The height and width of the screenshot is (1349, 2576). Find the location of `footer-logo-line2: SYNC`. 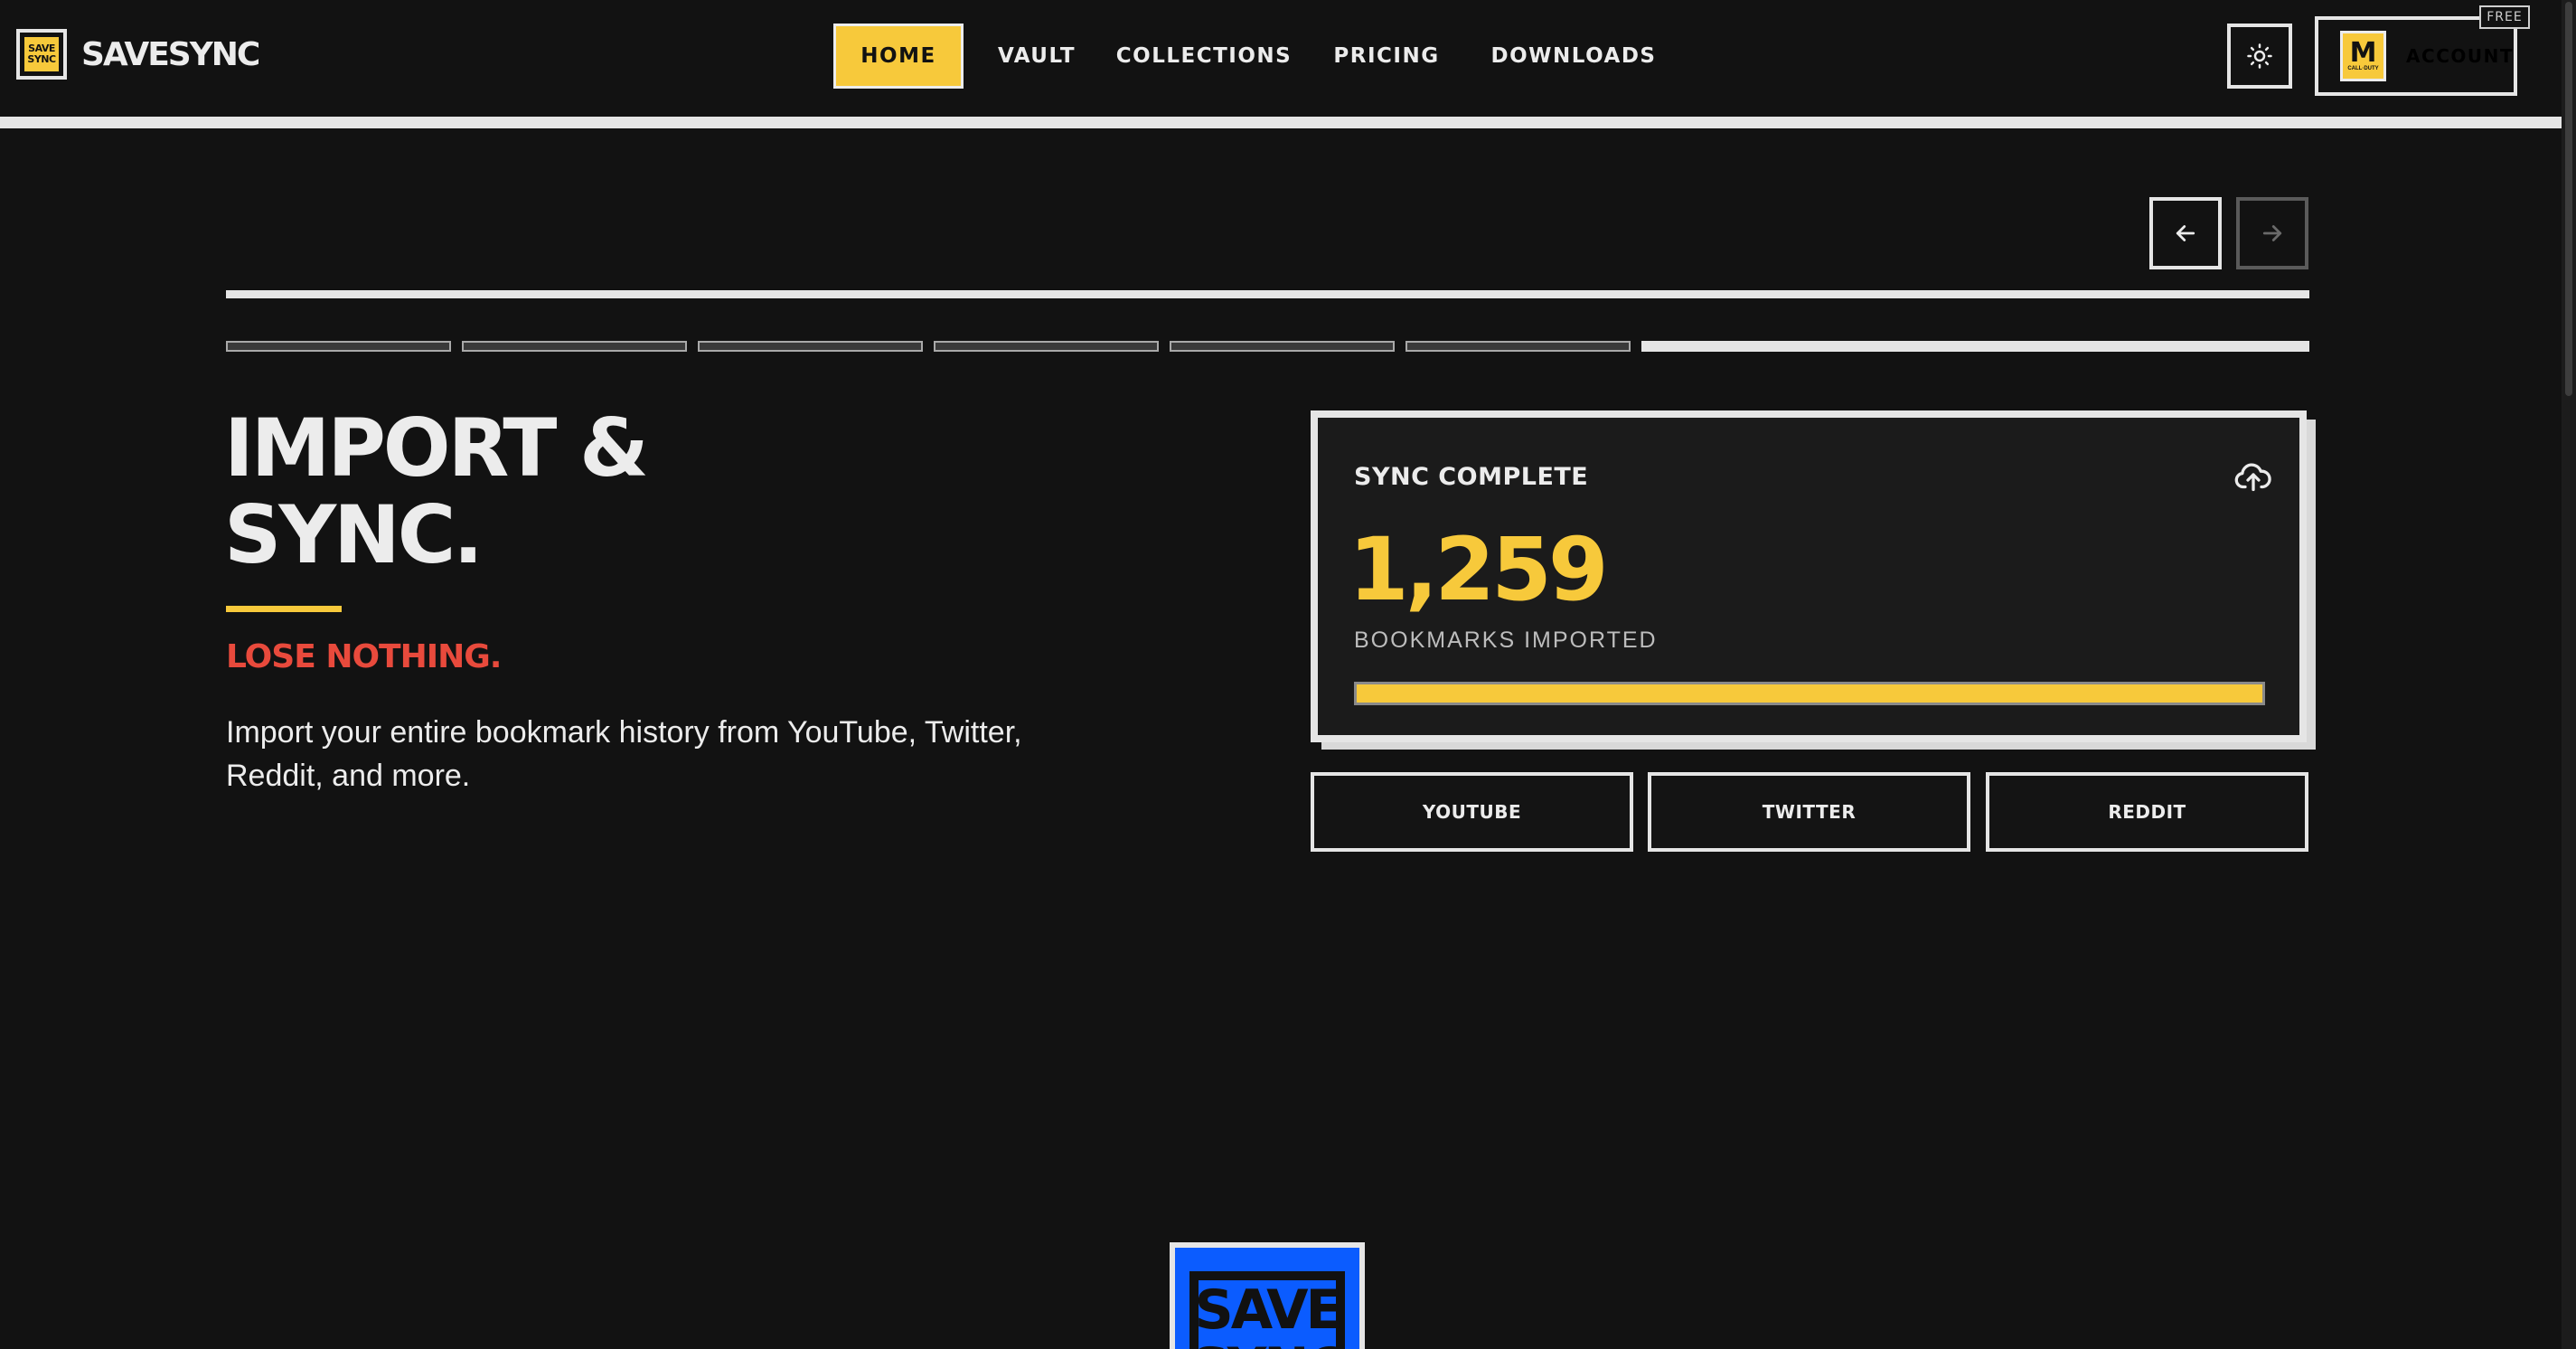

footer-logo-line2: SYNC is located at coordinates (1269, 1344).